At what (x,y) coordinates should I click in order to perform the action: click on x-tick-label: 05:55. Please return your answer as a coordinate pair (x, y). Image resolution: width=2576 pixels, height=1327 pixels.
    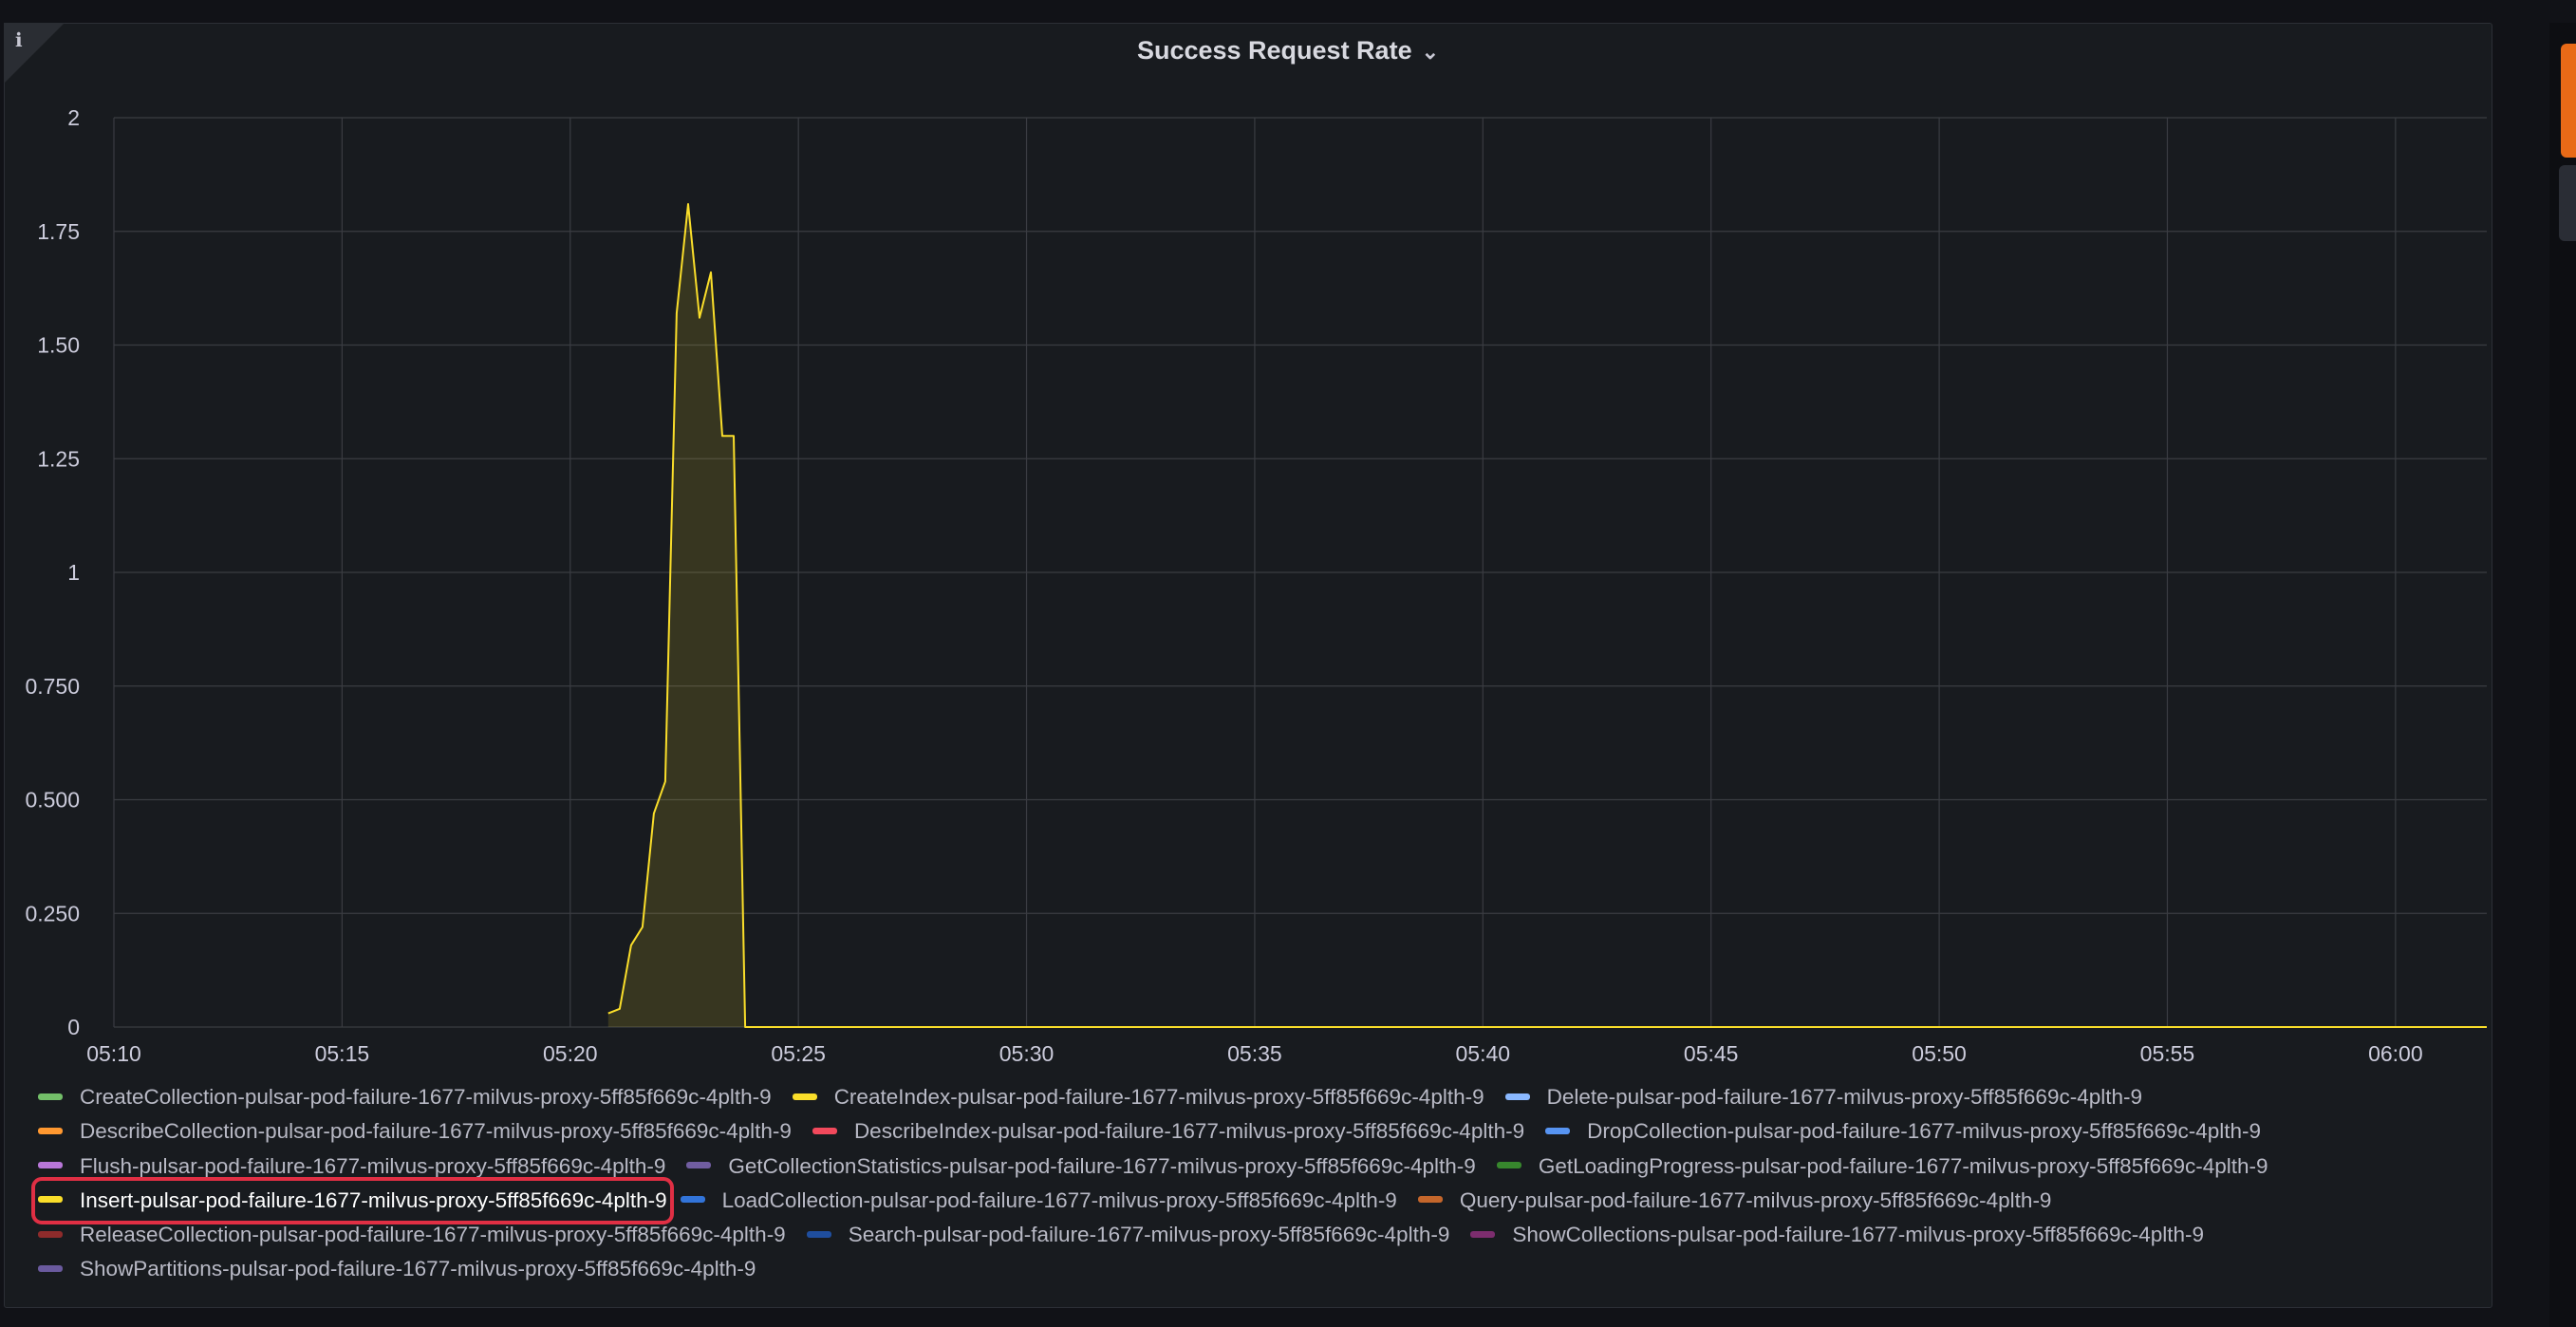
    Looking at the image, I should click on (2167, 1054).